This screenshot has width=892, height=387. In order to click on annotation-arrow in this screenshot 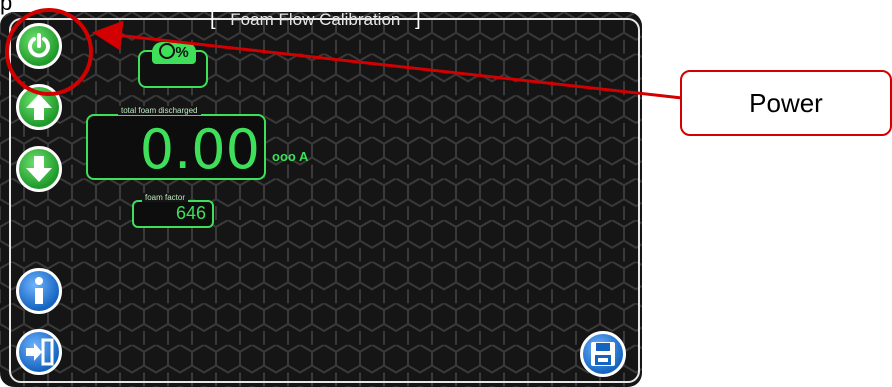, I will do `click(387, 60)`.